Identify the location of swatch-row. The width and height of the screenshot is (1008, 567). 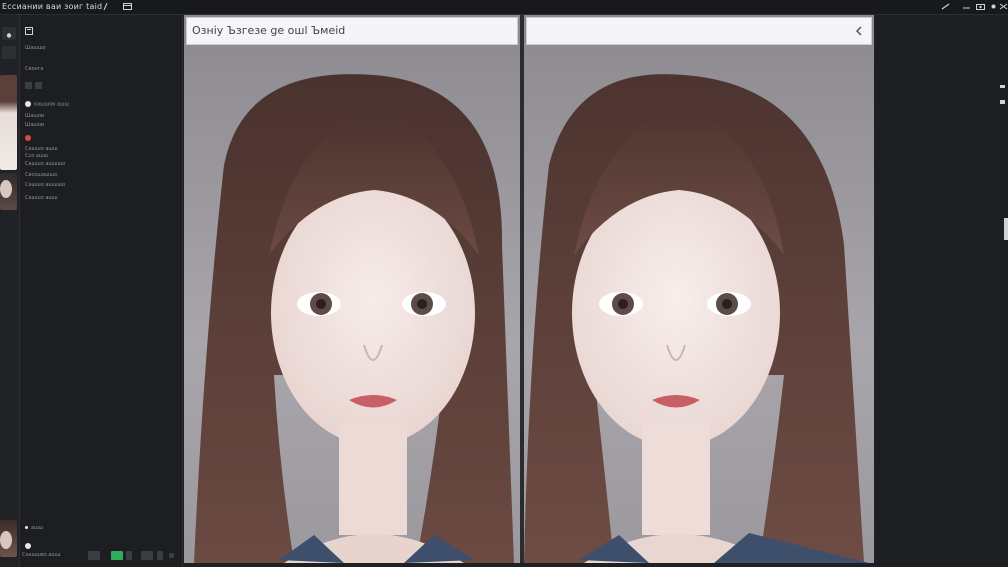
(33, 85).